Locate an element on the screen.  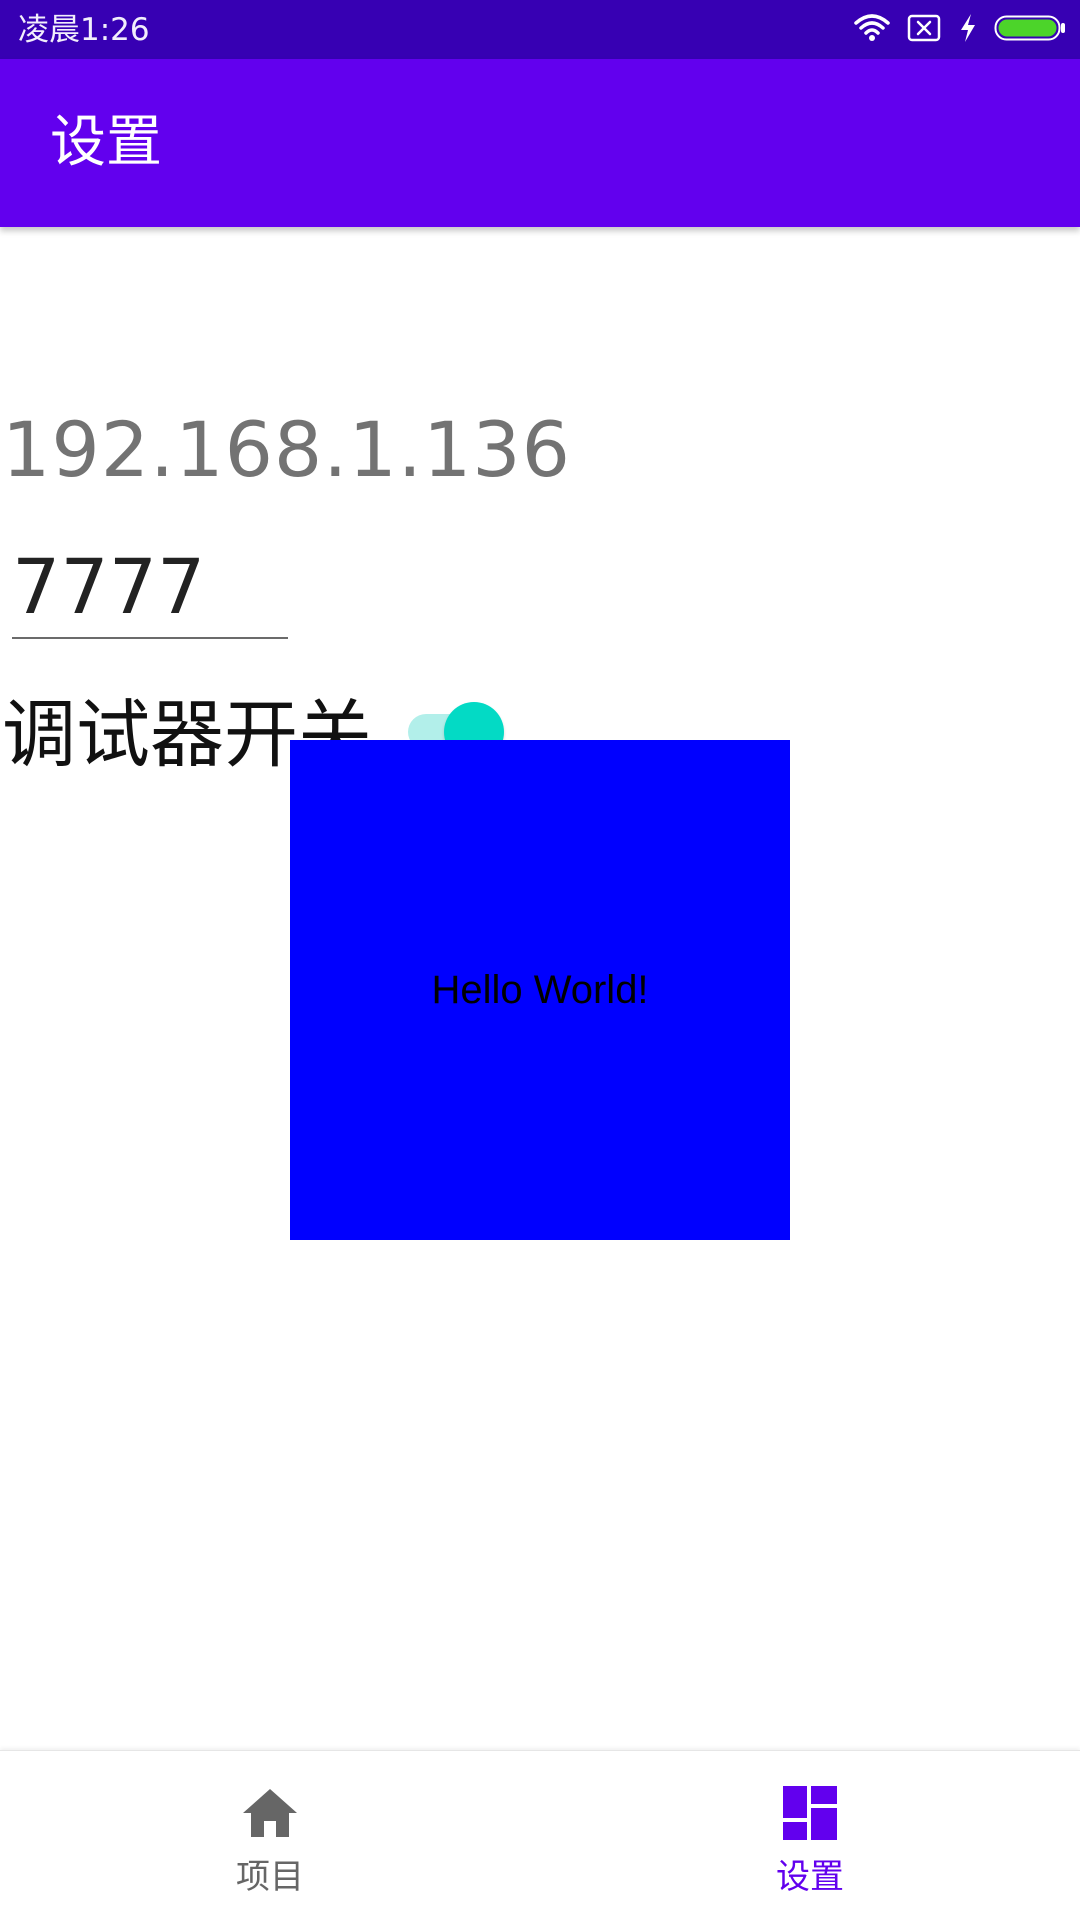
nav-item-projects: 项目 is located at coordinates (270, 1836).